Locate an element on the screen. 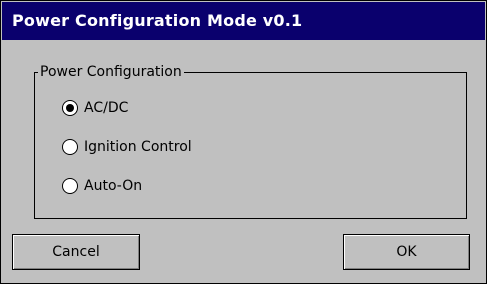  radio-label-ignition-control: Ignition Control is located at coordinates (138, 147).